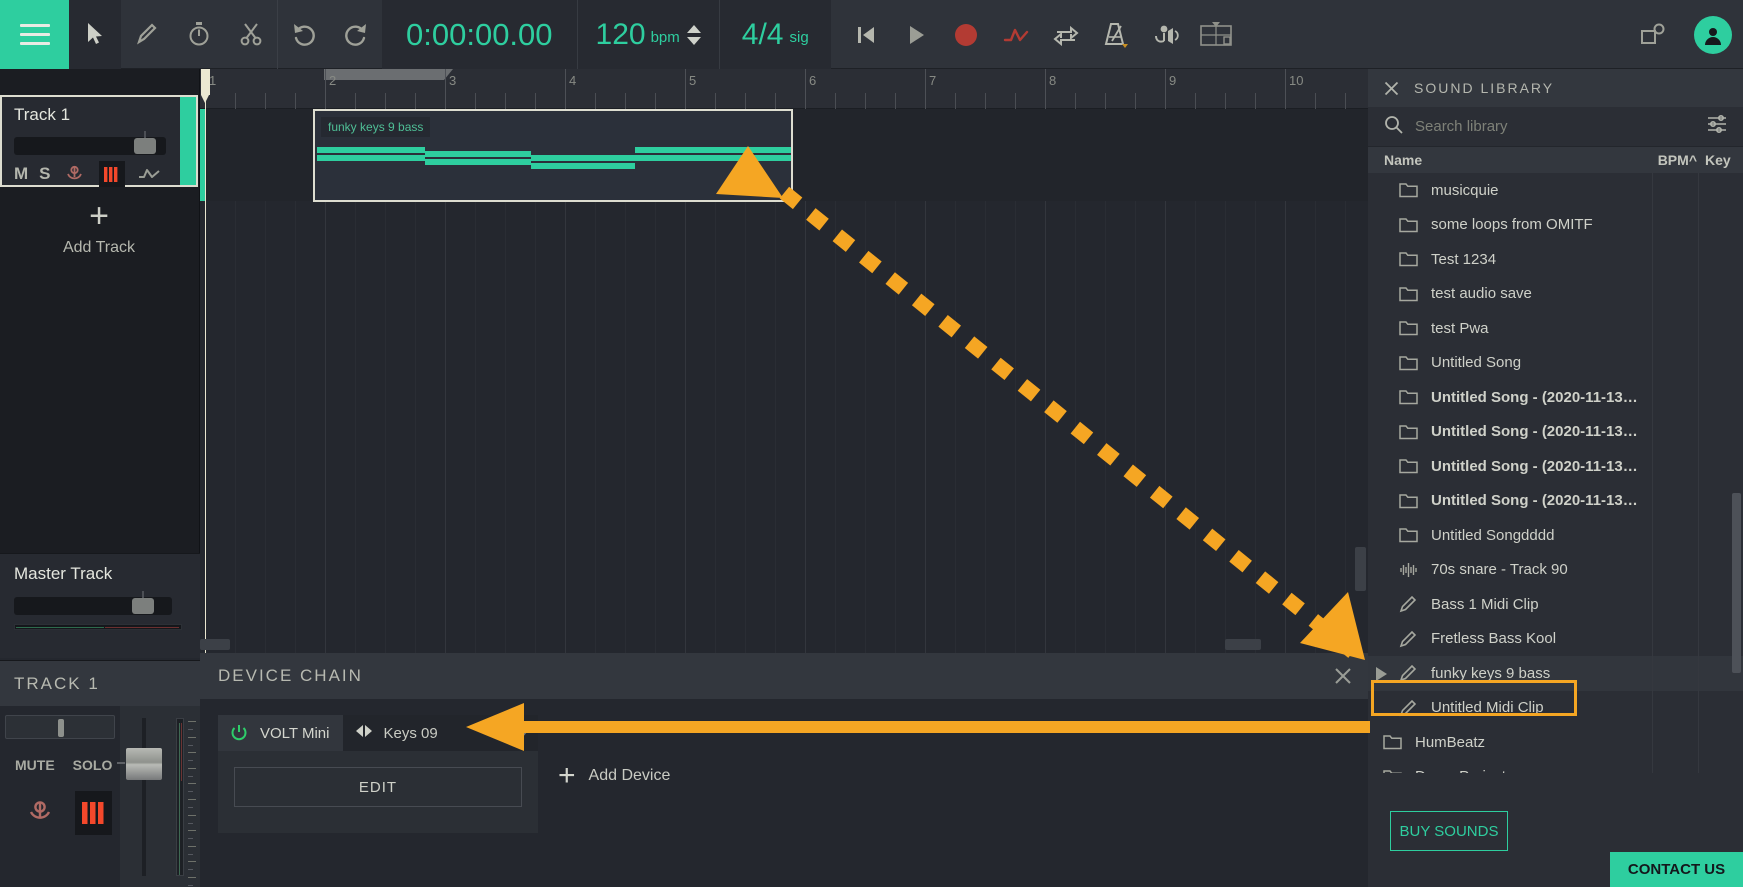 The height and width of the screenshot is (887, 1743). I want to click on library-item: musicquie, so click(1555, 190).